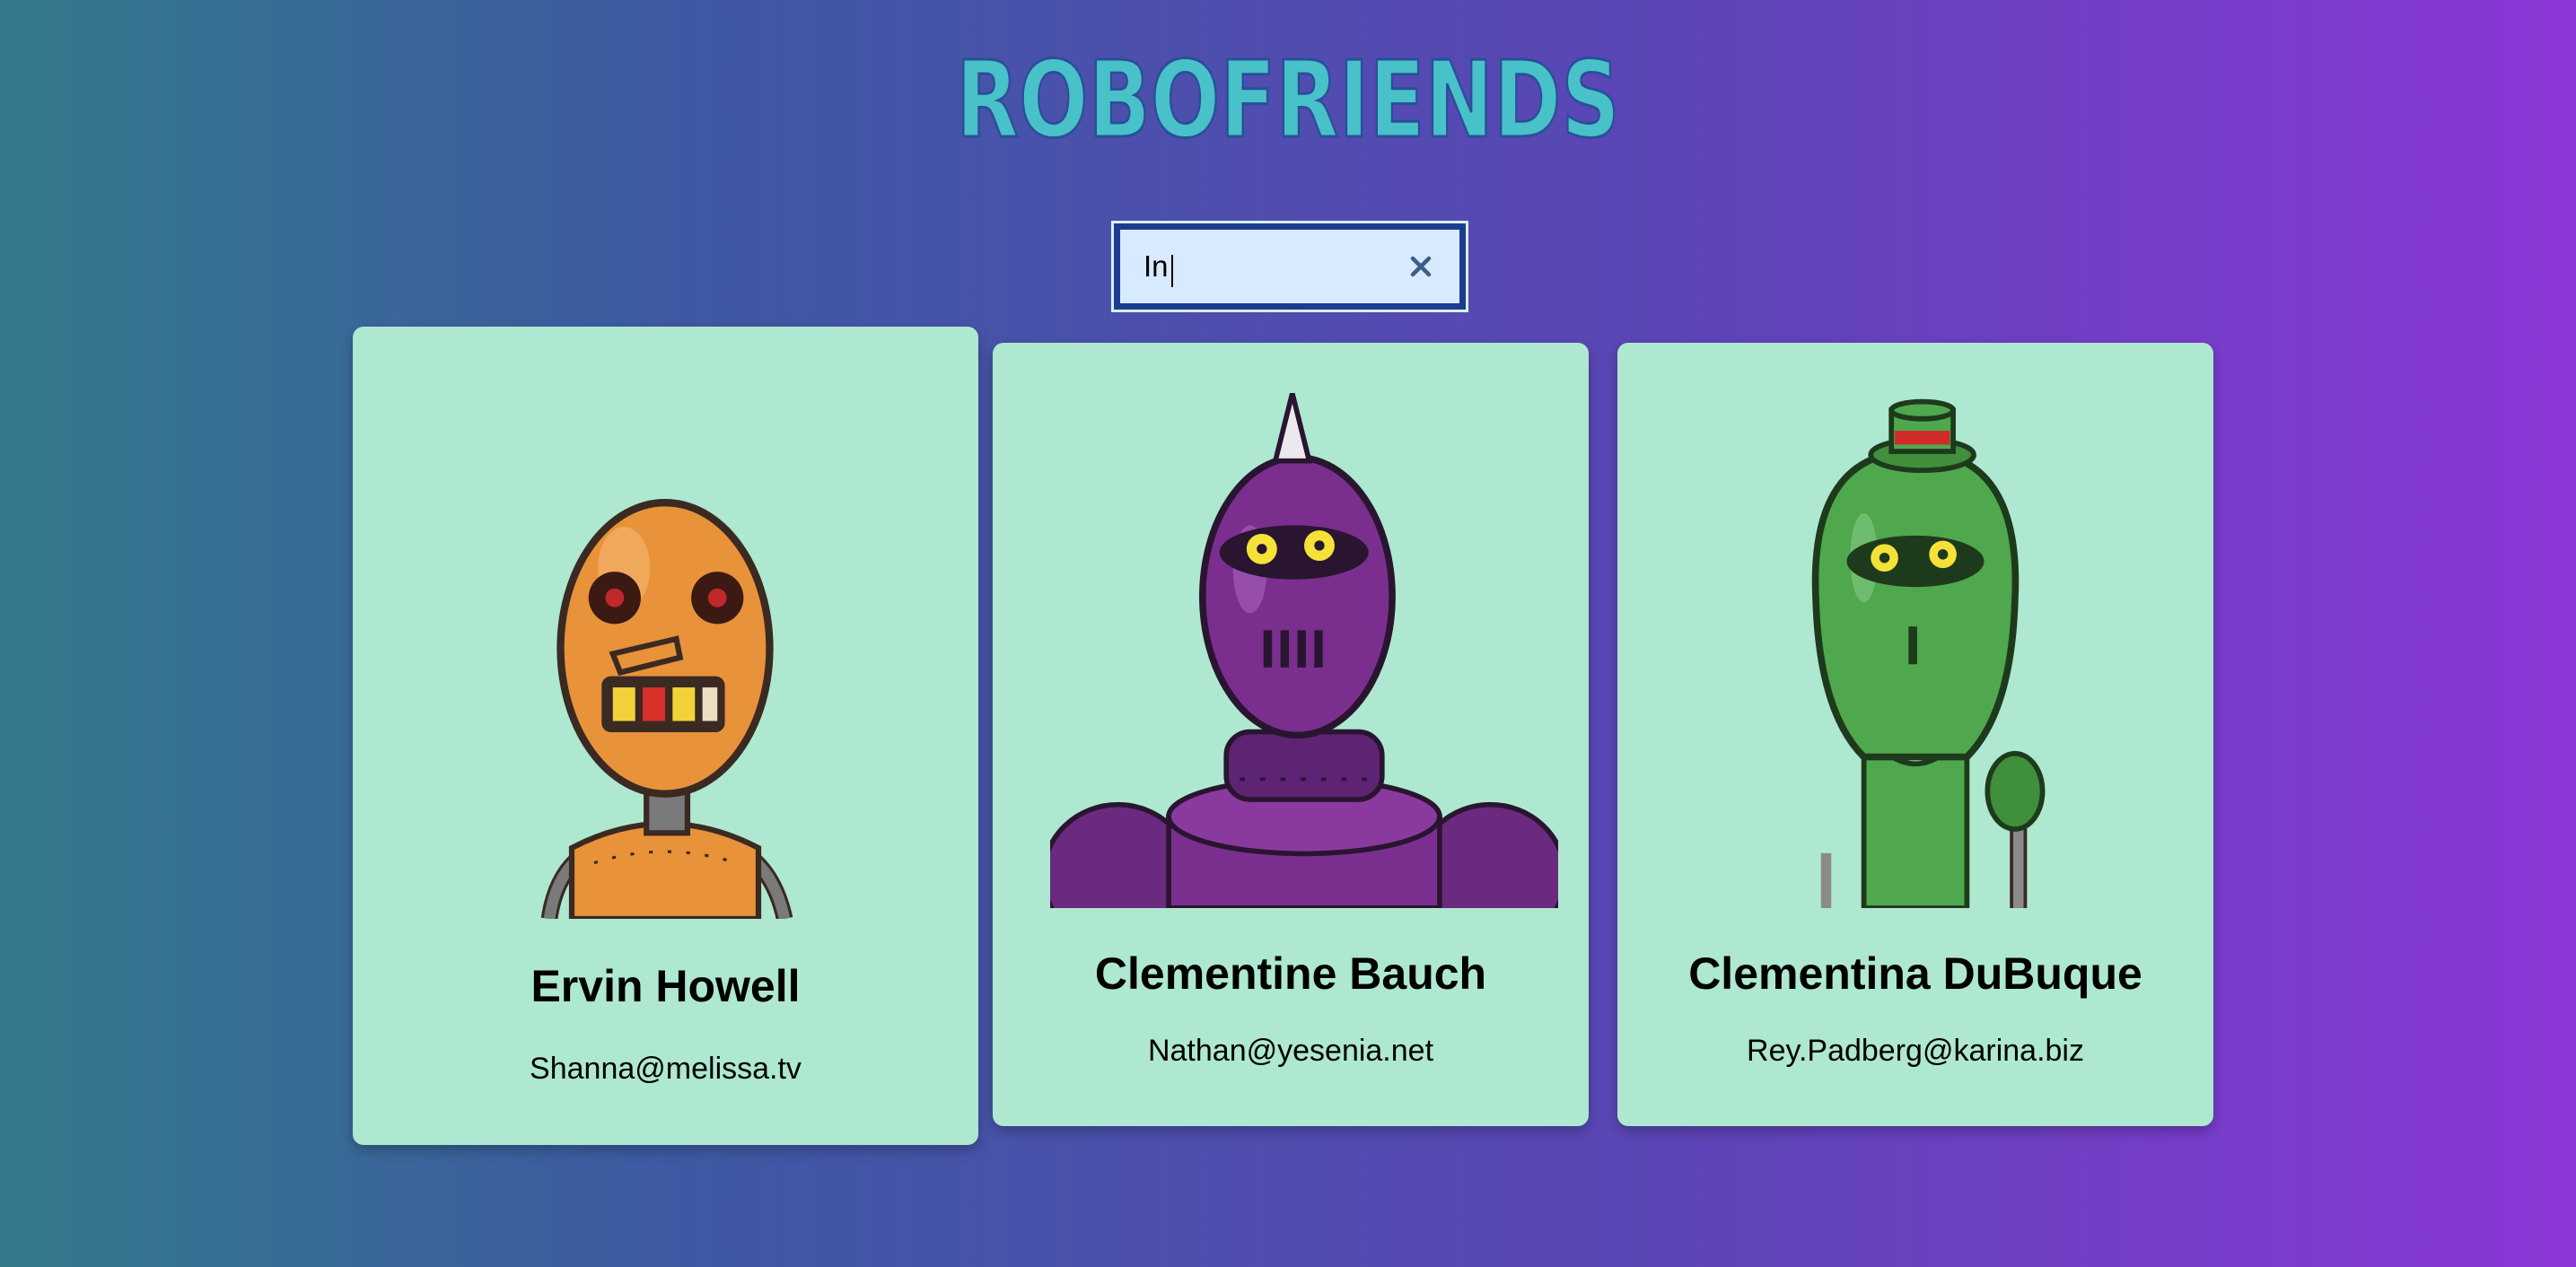 This screenshot has height=1267, width=2576. I want to click on page-title-text: ROBOFRIENDS, so click(1288, 98).